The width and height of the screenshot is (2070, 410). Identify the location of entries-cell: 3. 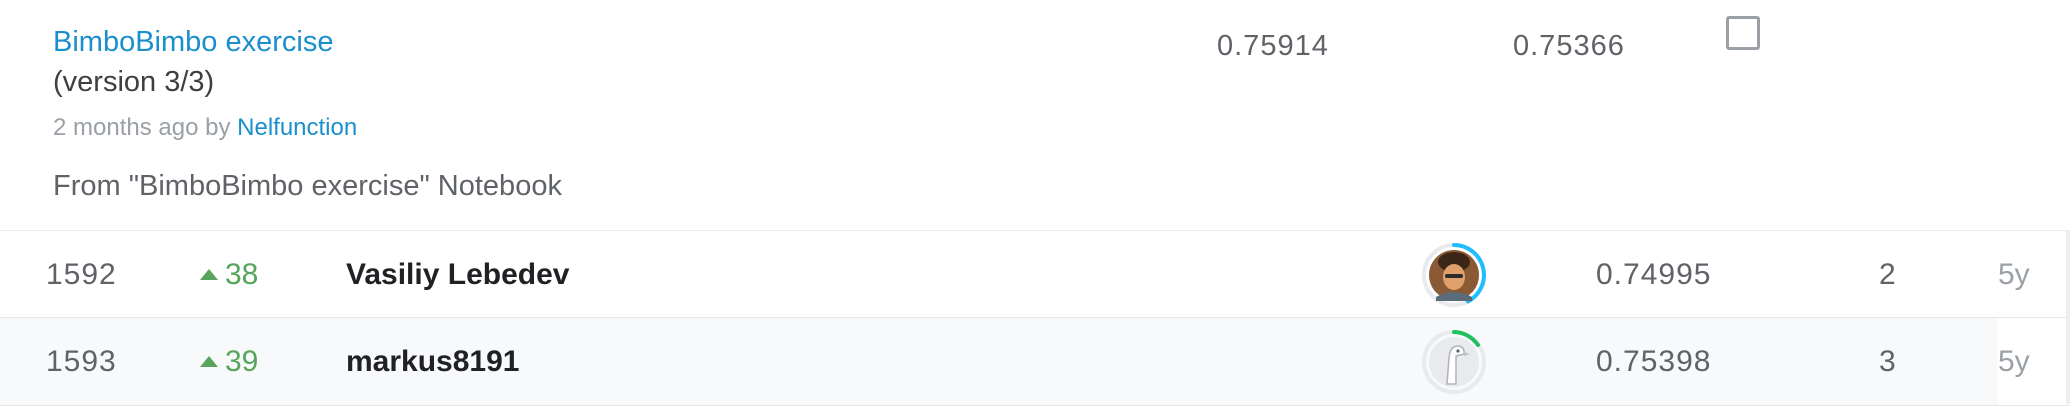
(1887, 361).